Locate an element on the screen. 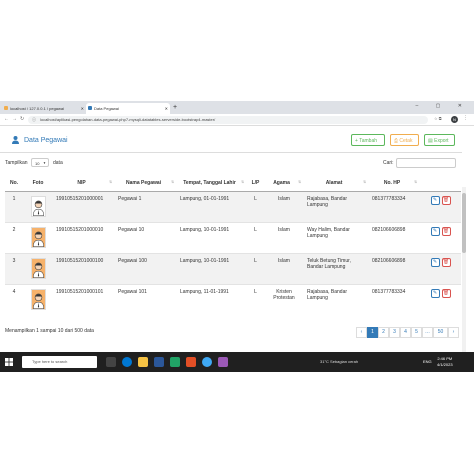  cell-no: 2 is located at coordinates (14, 238).